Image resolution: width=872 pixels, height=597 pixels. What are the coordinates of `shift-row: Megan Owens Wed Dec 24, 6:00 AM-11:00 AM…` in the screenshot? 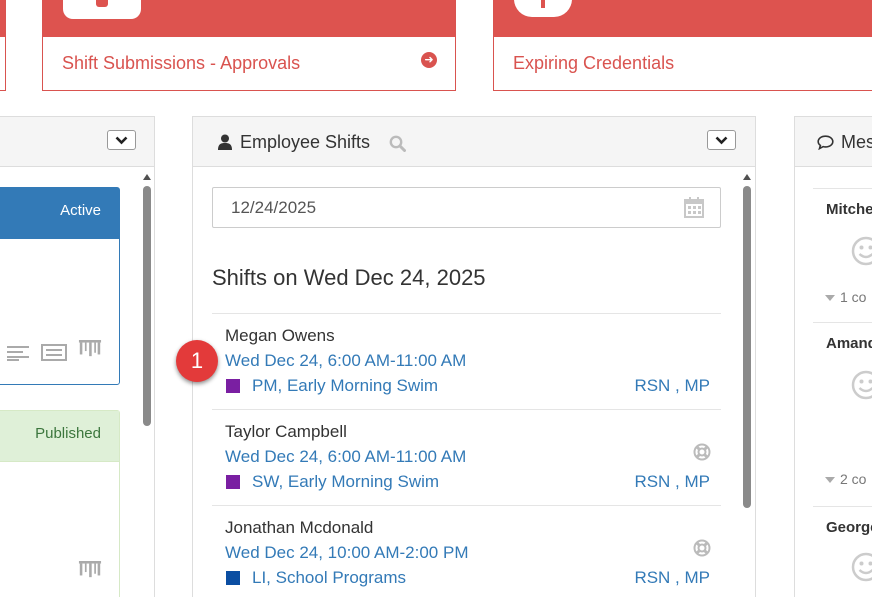 It's located at (466, 361).